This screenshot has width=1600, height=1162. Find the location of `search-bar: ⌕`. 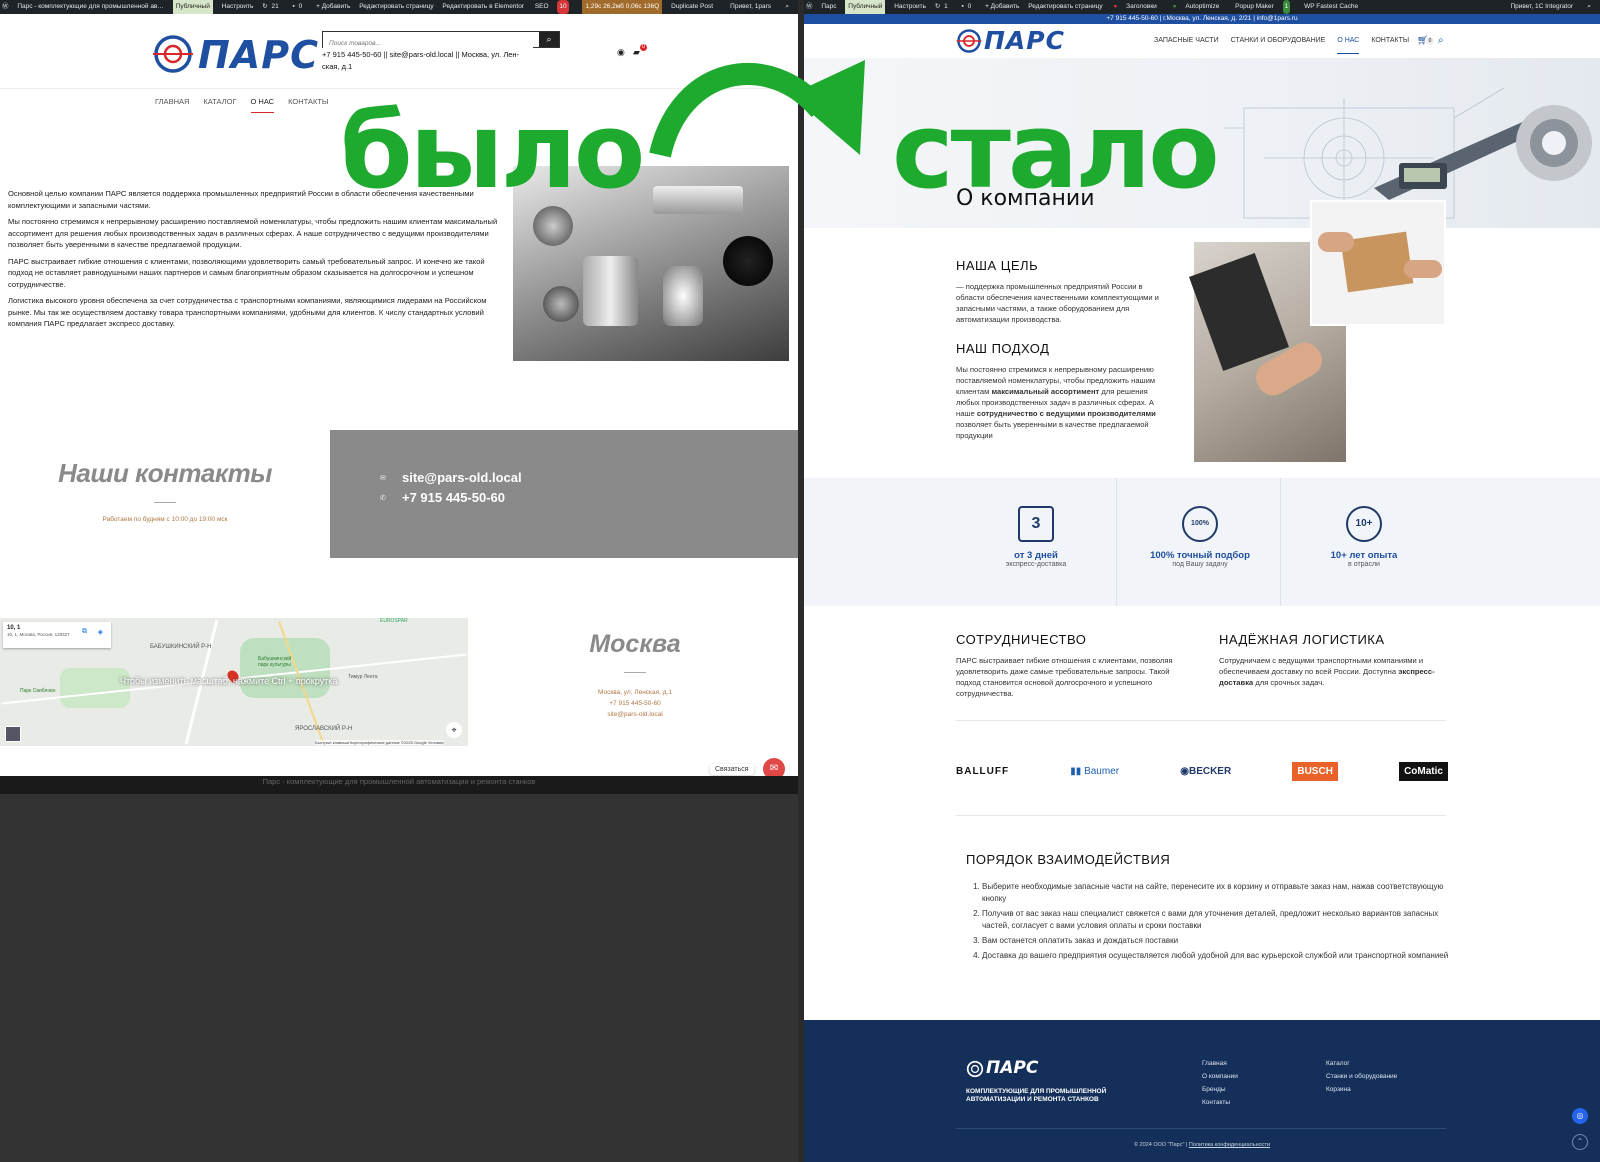

search-bar: ⌕ is located at coordinates (441, 41).